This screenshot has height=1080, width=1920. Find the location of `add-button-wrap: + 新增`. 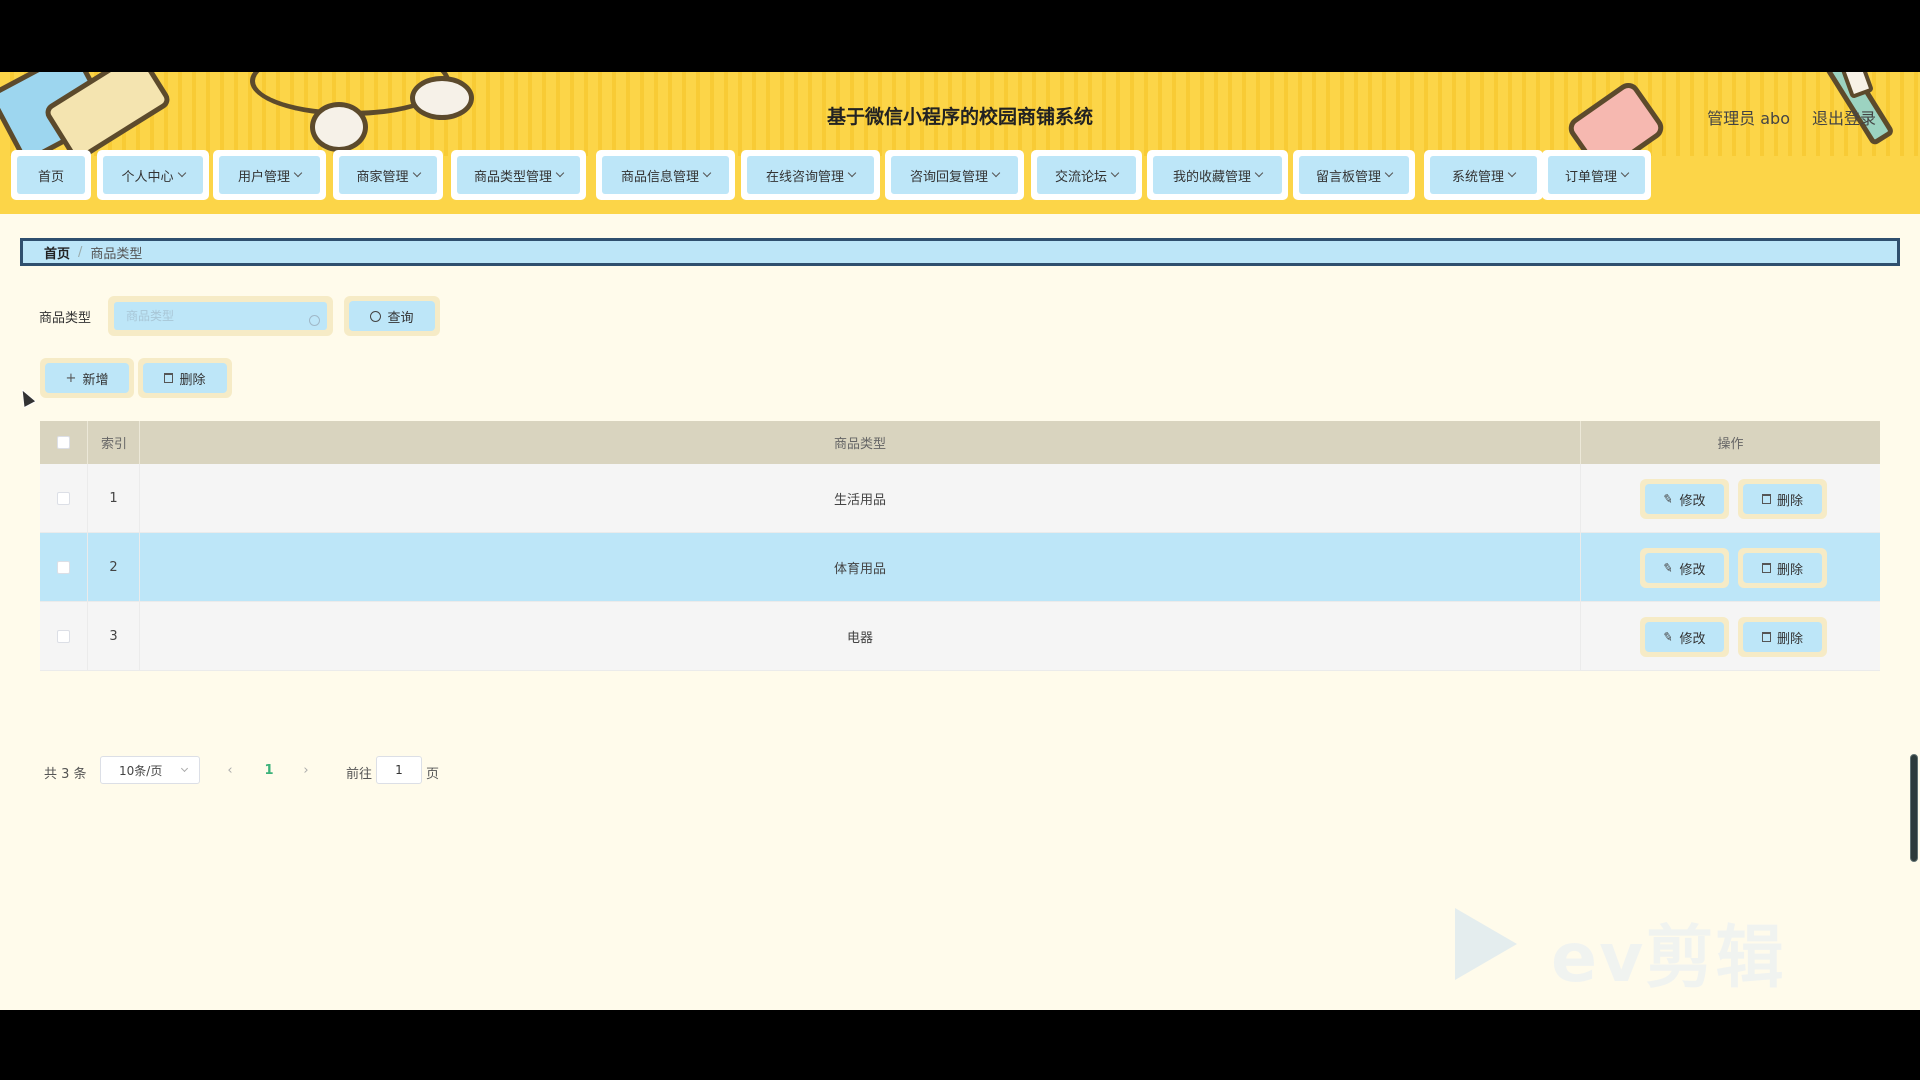

add-button-wrap: + 新增 is located at coordinates (87, 378).